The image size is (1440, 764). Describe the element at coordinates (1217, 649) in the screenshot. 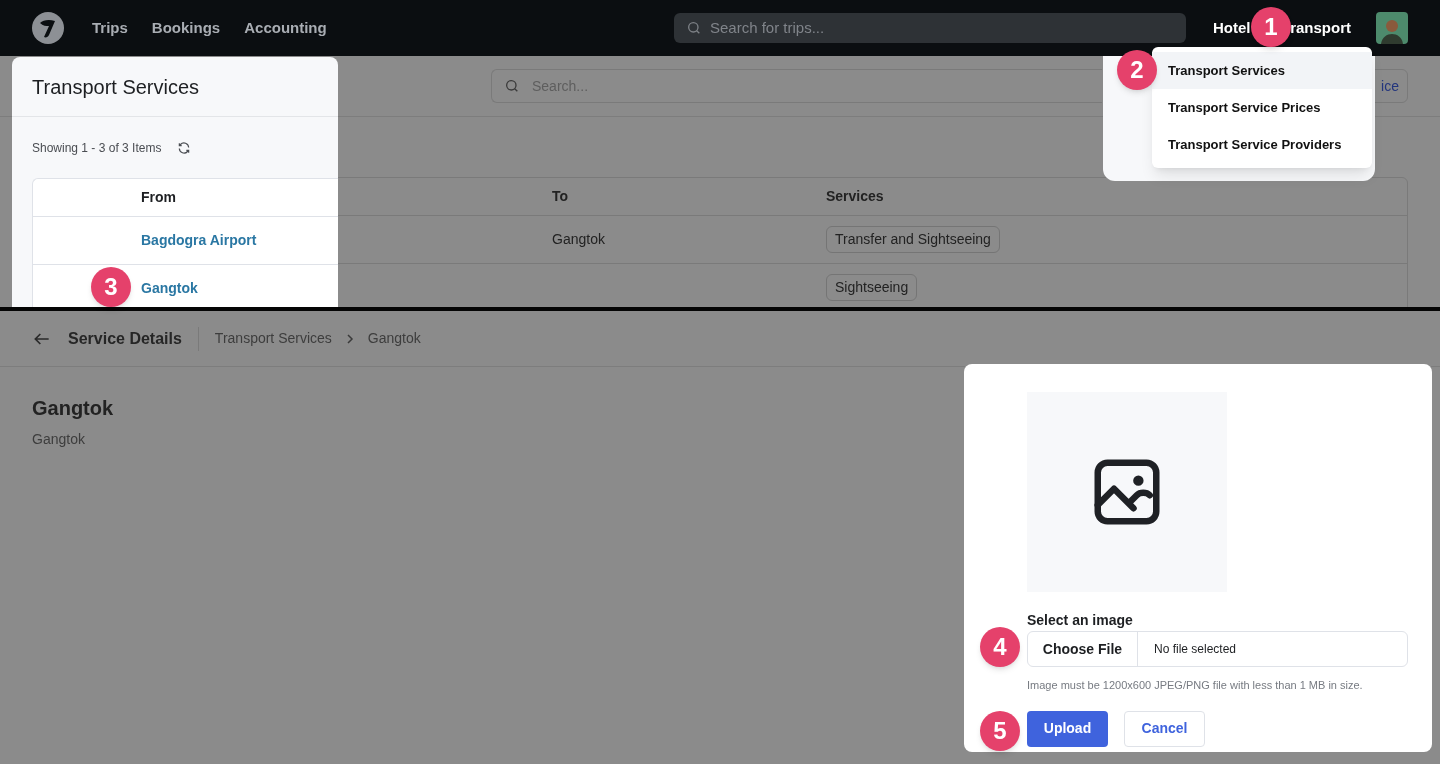

I see `file-input: Choose File No file selected` at that location.